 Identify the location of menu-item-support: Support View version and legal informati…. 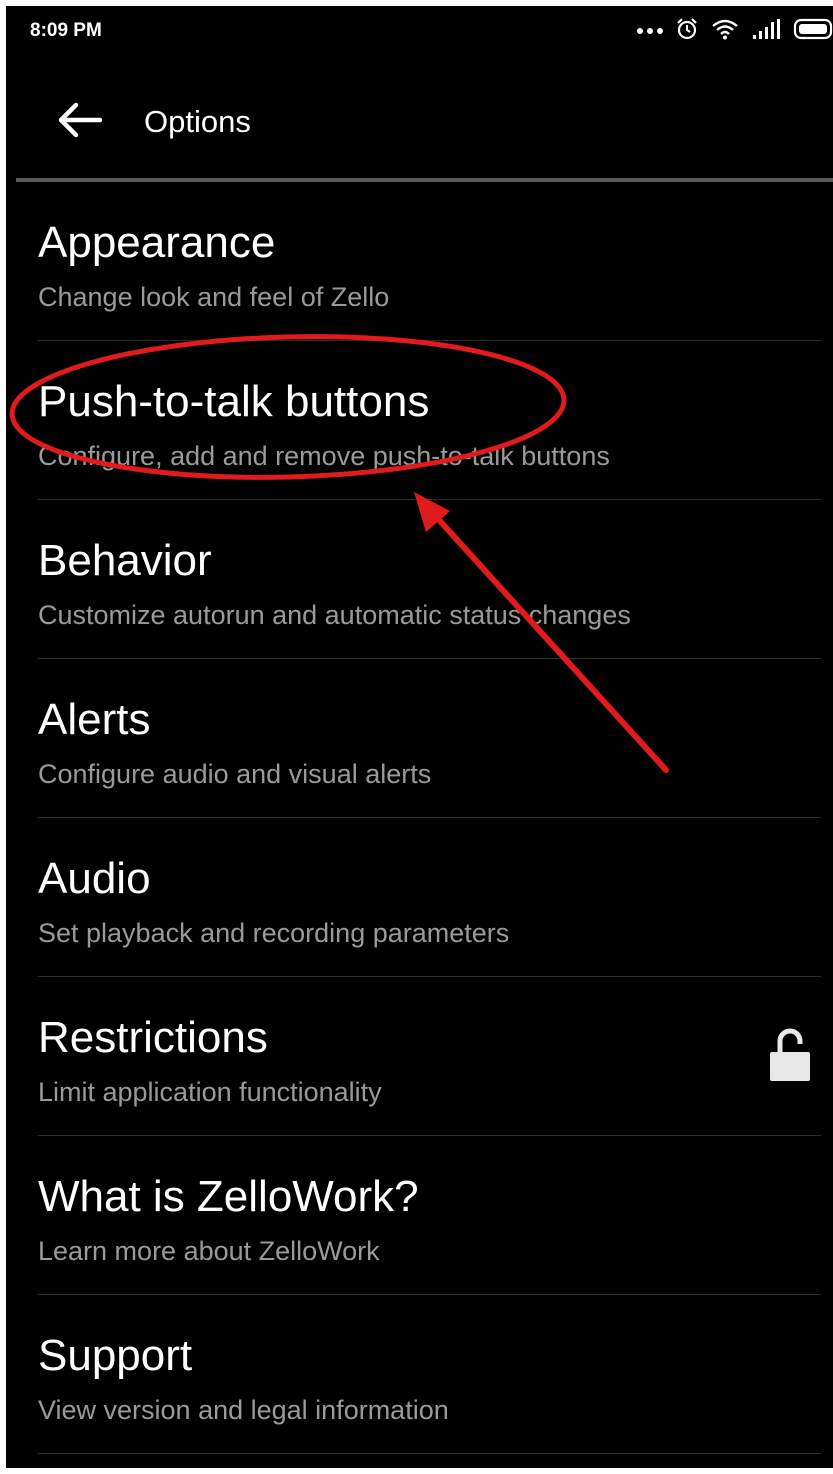
(419, 1374).